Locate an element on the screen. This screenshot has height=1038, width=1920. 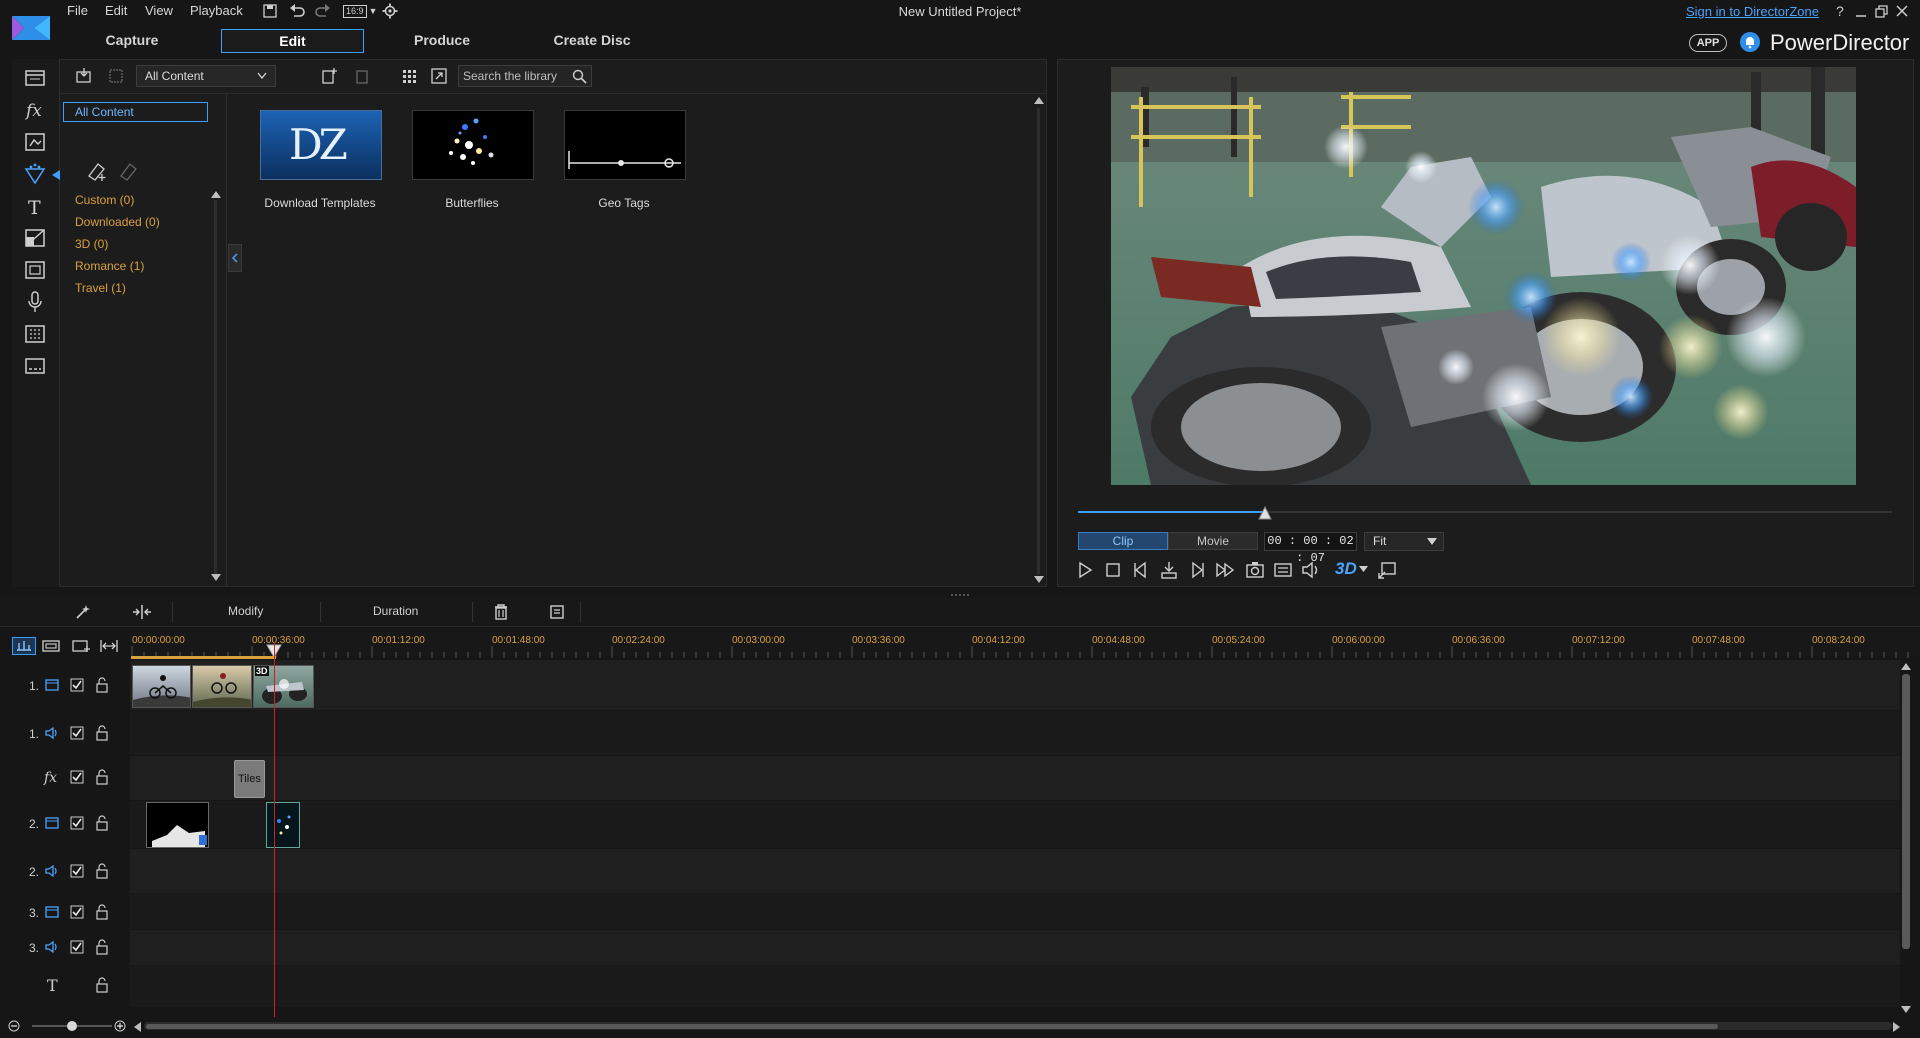
transition-room-icon is located at coordinates (35, 238).